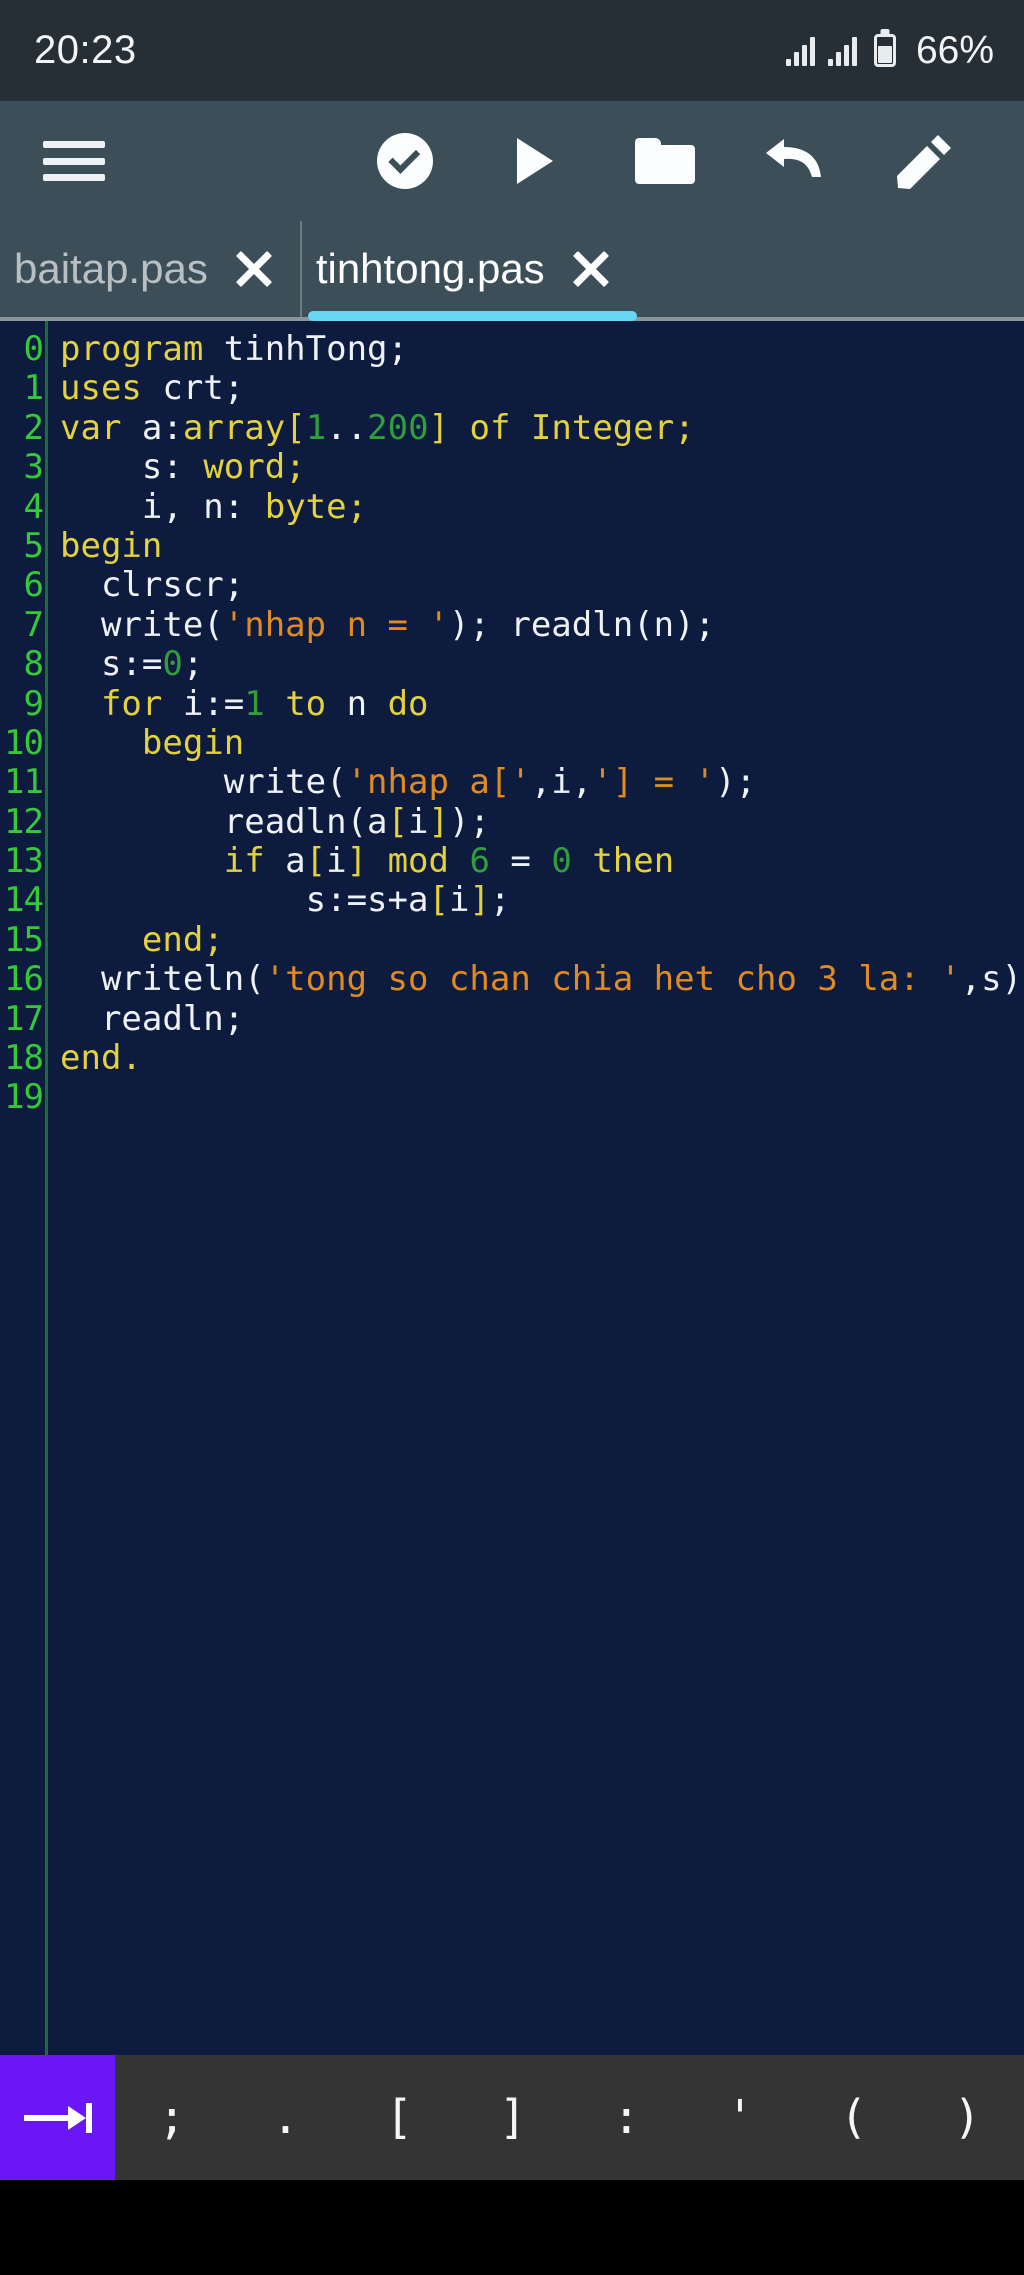 The width and height of the screenshot is (1024, 2275). What do you see at coordinates (542, 1097) in the screenshot?
I see `code-line` at bounding box center [542, 1097].